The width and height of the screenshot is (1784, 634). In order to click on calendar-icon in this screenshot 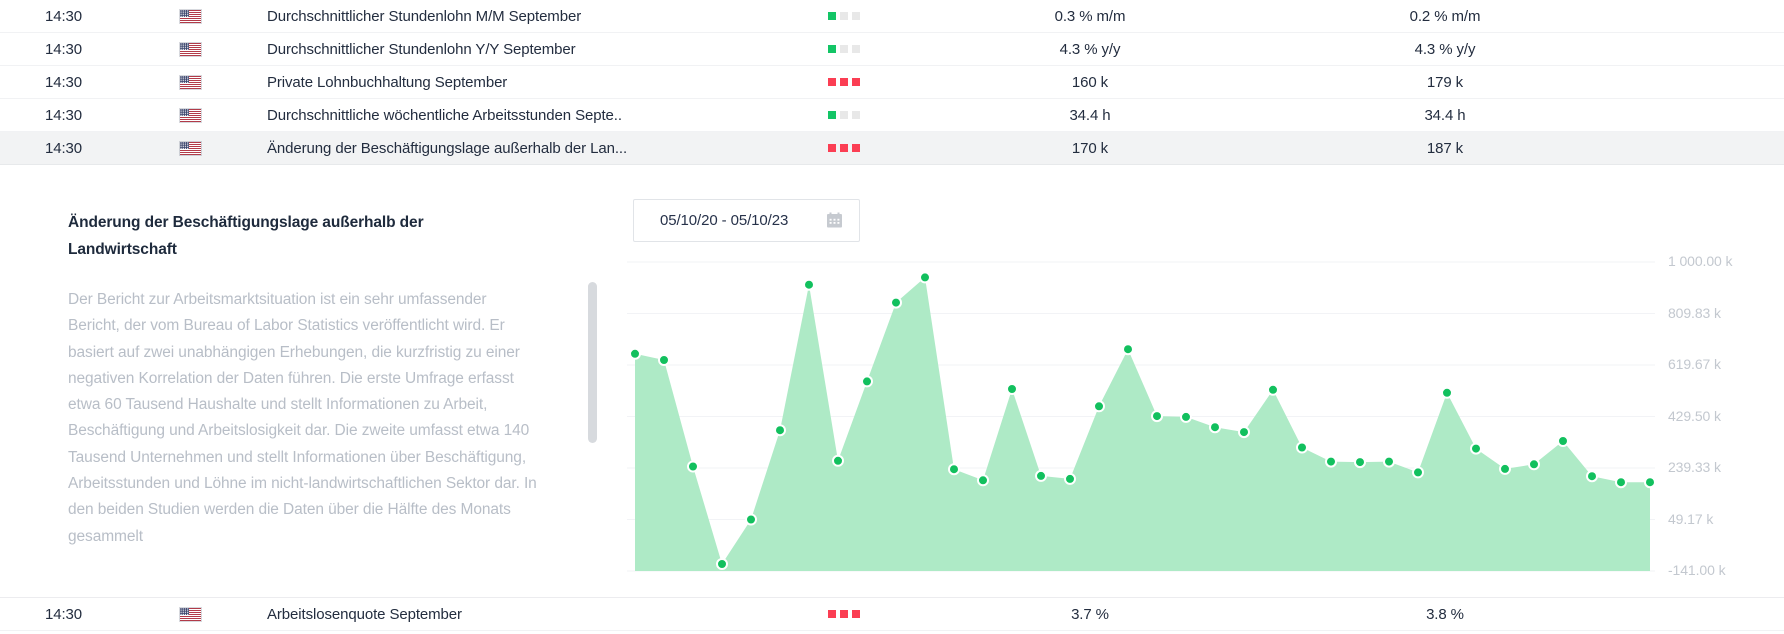, I will do `click(834, 220)`.